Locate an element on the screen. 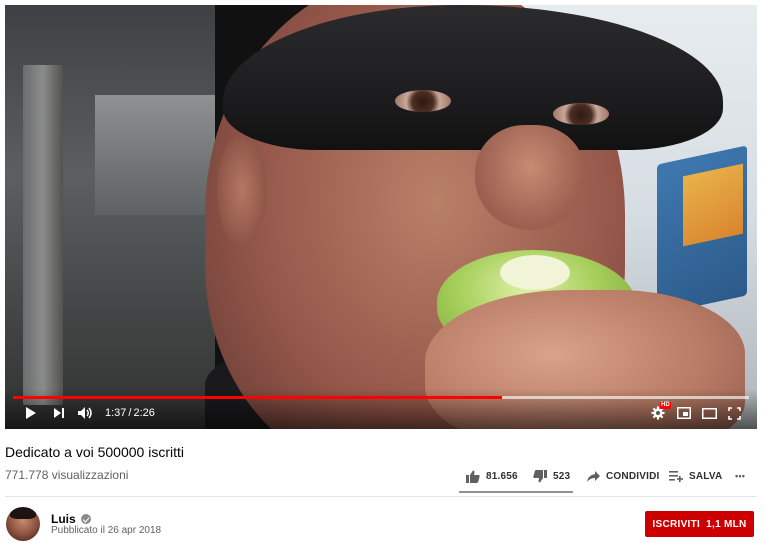  subscribe-button: ISCRIVITI 1,1 MLN is located at coordinates (699, 524).